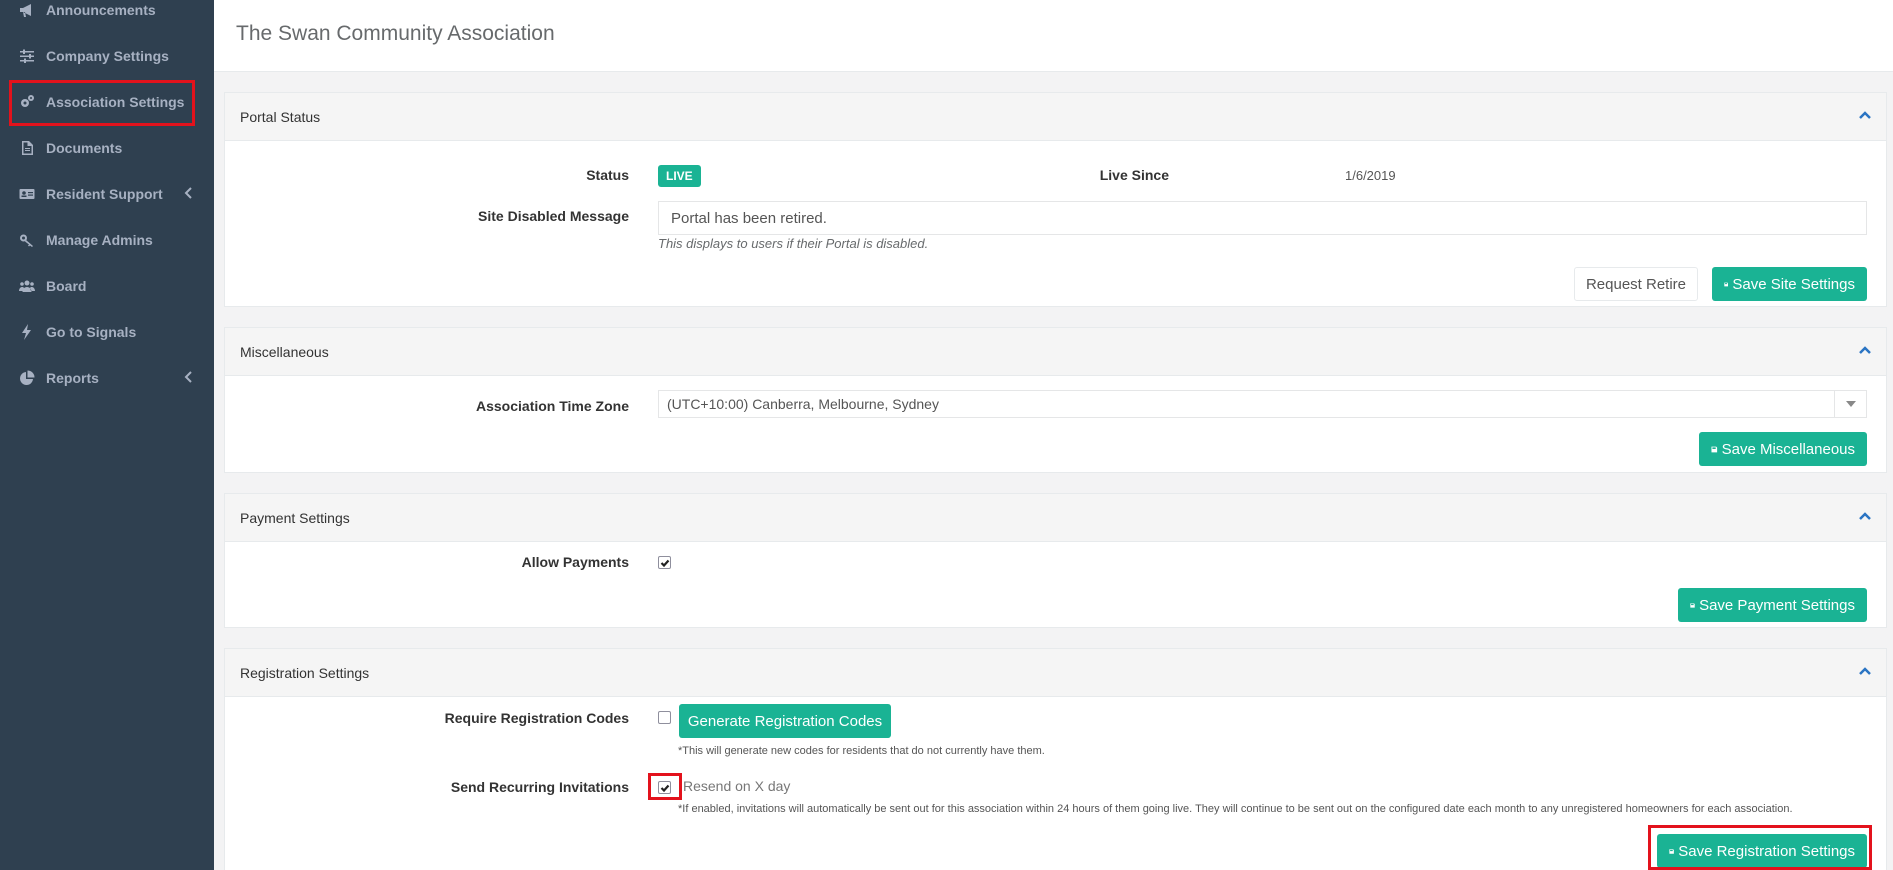  What do you see at coordinates (1793, 284) in the screenshot?
I see `button-label: Save Site Settings` at bounding box center [1793, 284].